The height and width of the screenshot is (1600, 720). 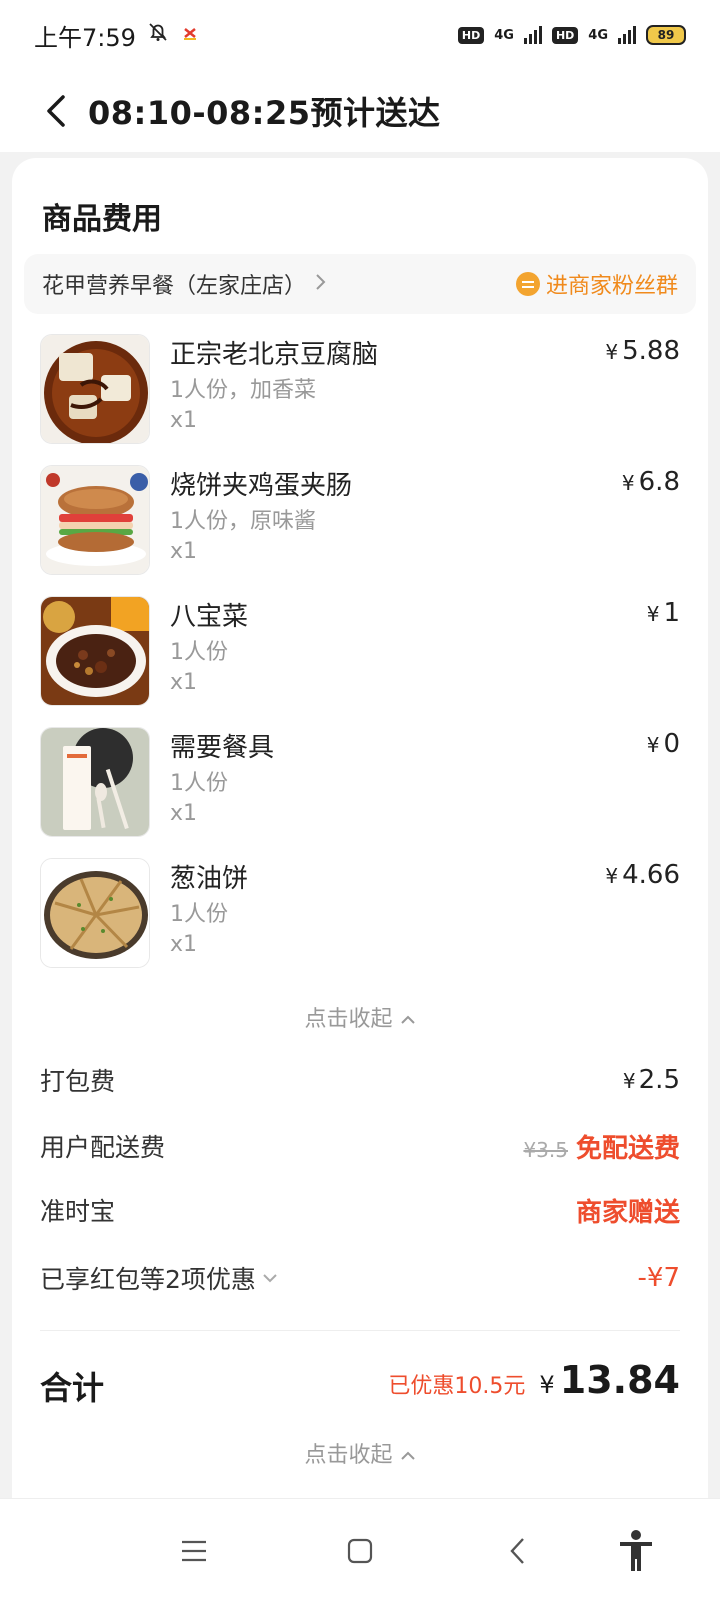 What do you see at coordinates (360, 1080) in the screenshot?
I see `packing-fee-row: 打包费 ¥2.5` at bounding box center [360, 1080].